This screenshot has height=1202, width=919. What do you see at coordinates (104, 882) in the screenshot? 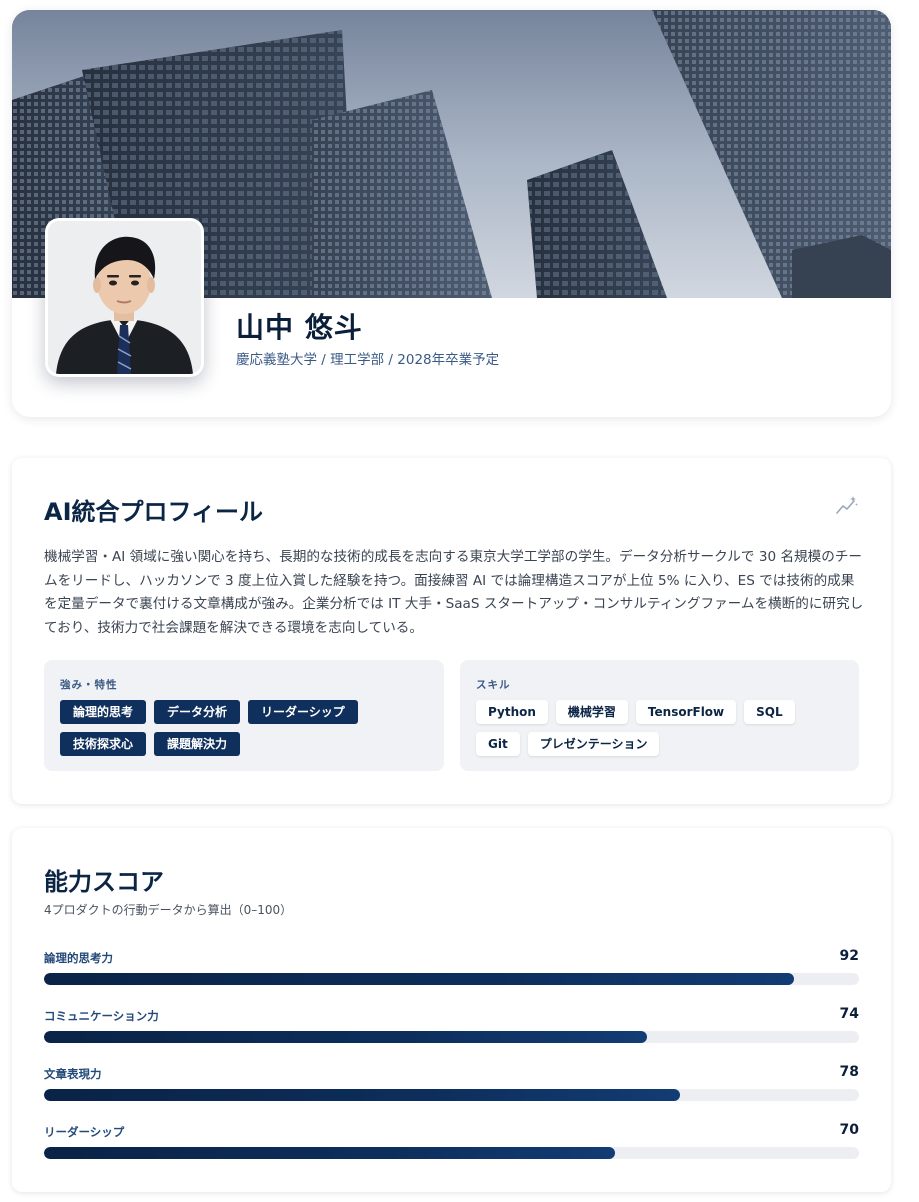
I see `score-title: 能力スコア` at bounding box center [104, 882].